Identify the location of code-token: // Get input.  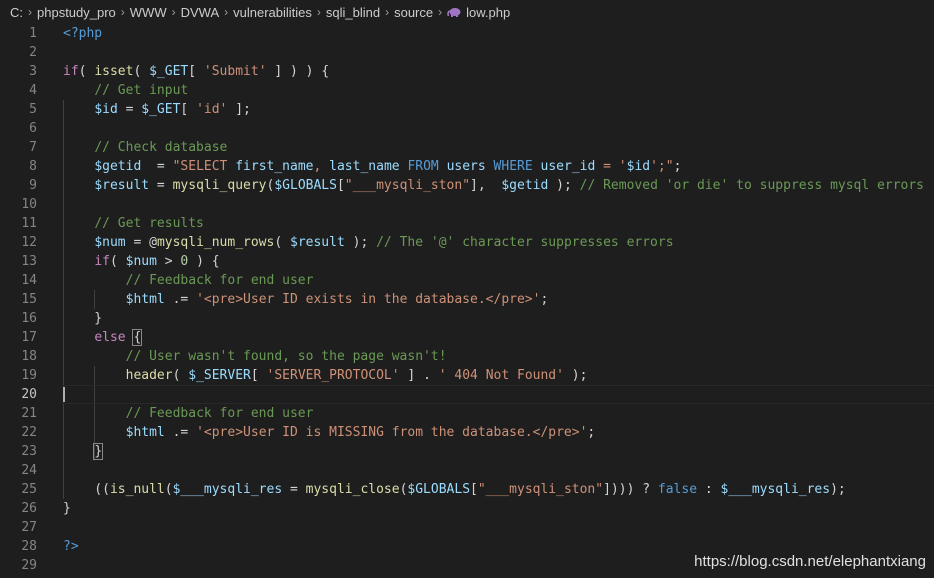
(141, 90).